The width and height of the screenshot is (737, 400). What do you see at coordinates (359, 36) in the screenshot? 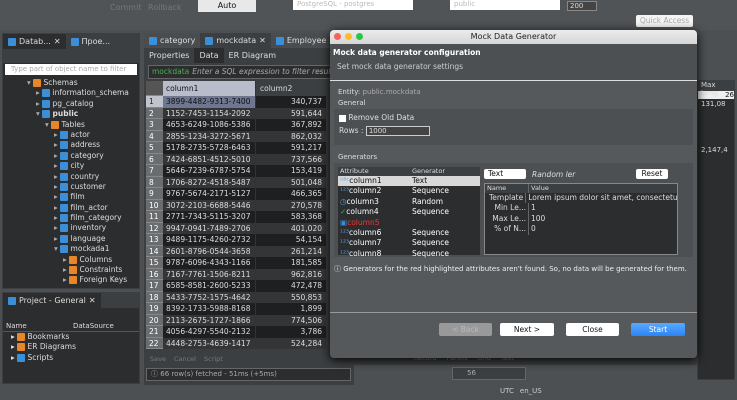
I see `maximize-window-icon` at bounding box center [359, 36].